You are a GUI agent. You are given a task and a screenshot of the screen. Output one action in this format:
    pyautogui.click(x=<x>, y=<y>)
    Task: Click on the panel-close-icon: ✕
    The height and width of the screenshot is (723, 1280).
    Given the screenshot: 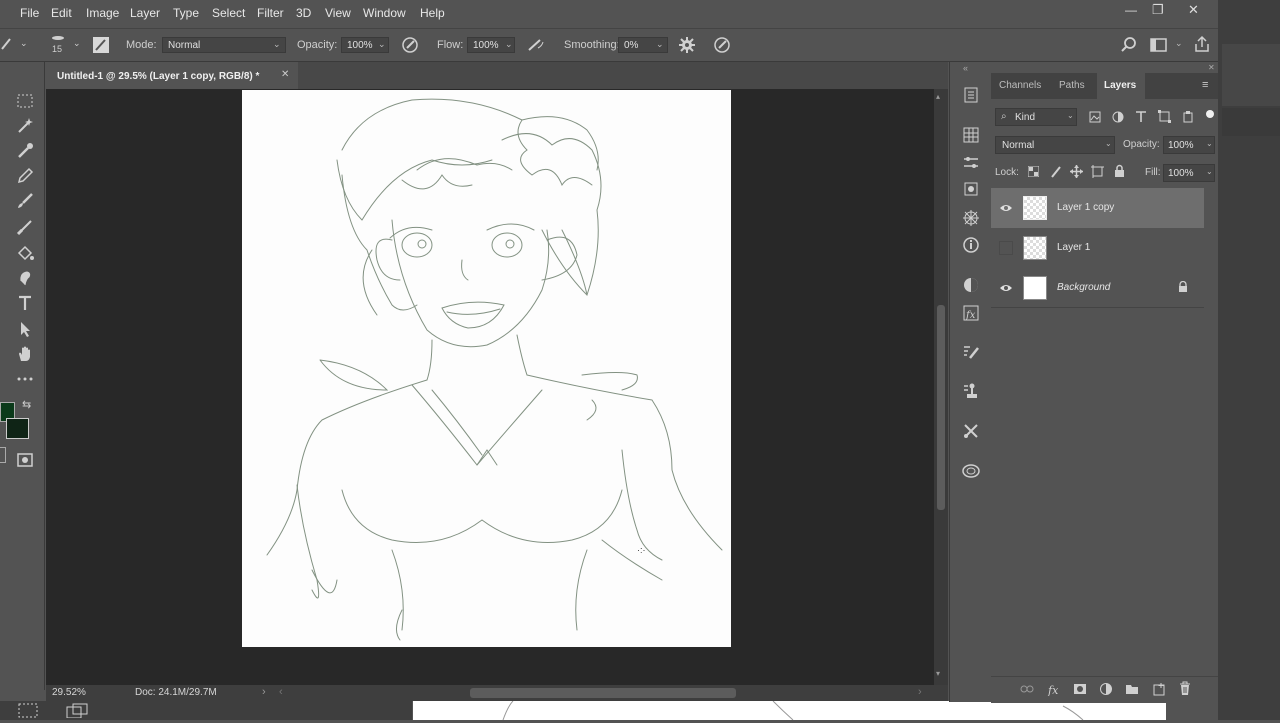 What is the action you would take?
    pyautogui.click(x=1211, y=67)
    